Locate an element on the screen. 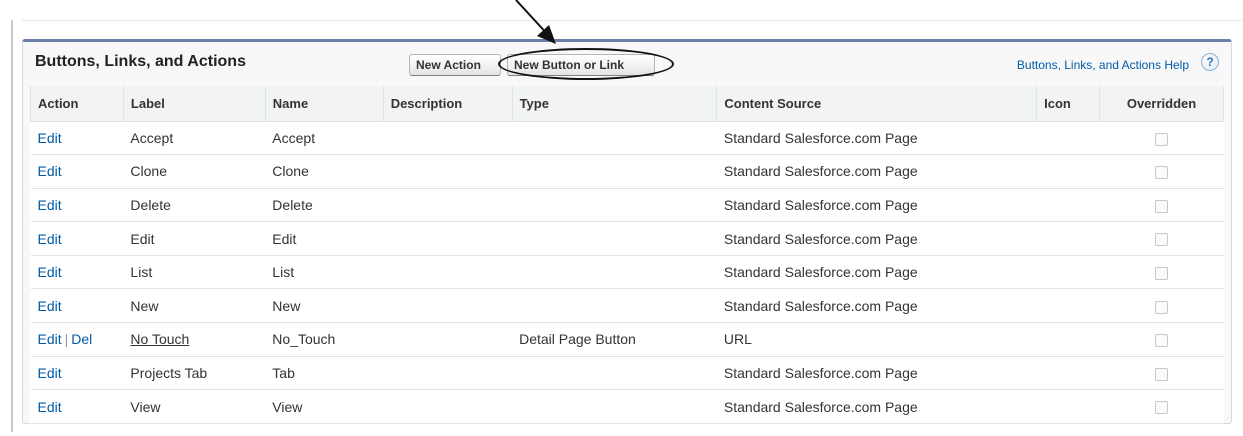  label-text: Edit is located at coordinates (142, 238).